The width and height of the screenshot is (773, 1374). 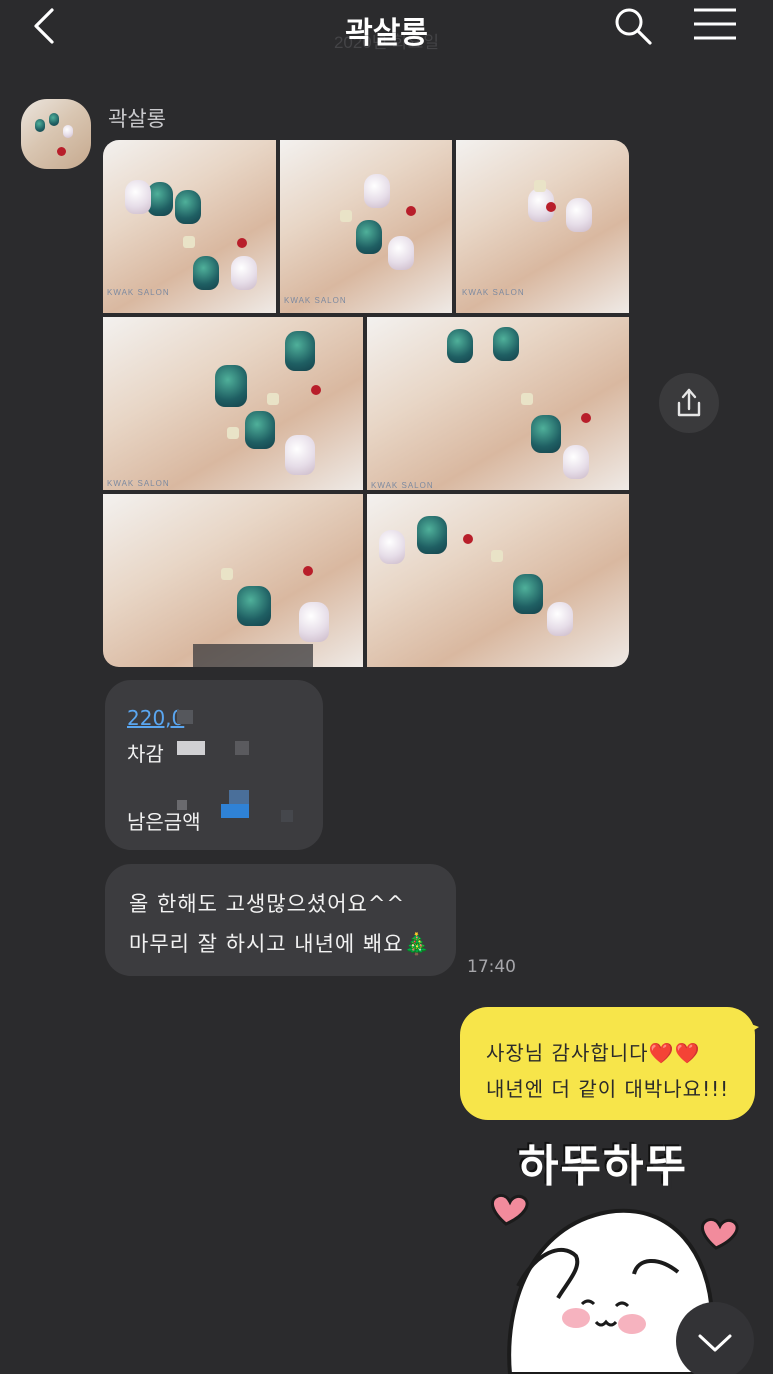 I want to click on message-line: 사장님 감사합니다❤️❤️, so click(x=593, y=1053).